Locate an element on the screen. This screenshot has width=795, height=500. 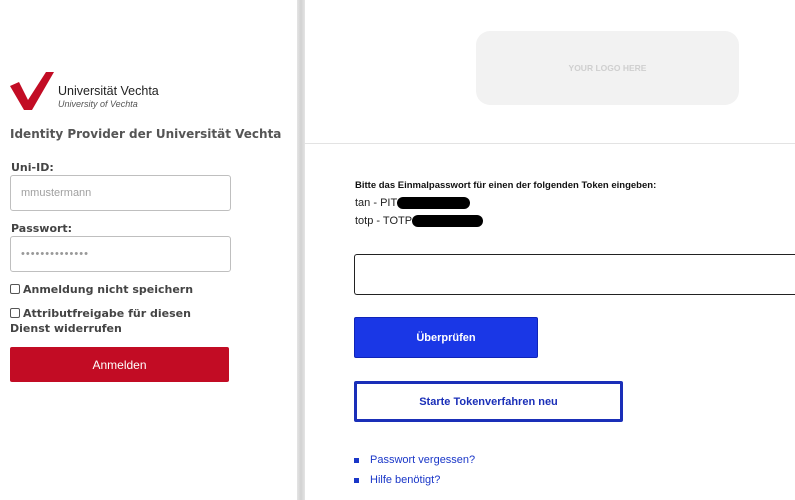
remember-checkbox-row: Anmeldung nicht speichern is located at coordinates (101, 290).